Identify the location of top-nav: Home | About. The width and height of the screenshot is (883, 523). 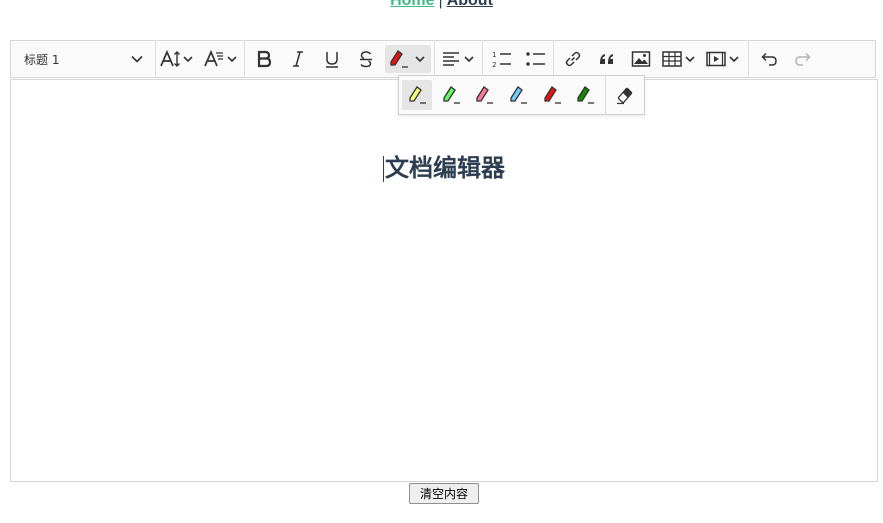
(441, 5).